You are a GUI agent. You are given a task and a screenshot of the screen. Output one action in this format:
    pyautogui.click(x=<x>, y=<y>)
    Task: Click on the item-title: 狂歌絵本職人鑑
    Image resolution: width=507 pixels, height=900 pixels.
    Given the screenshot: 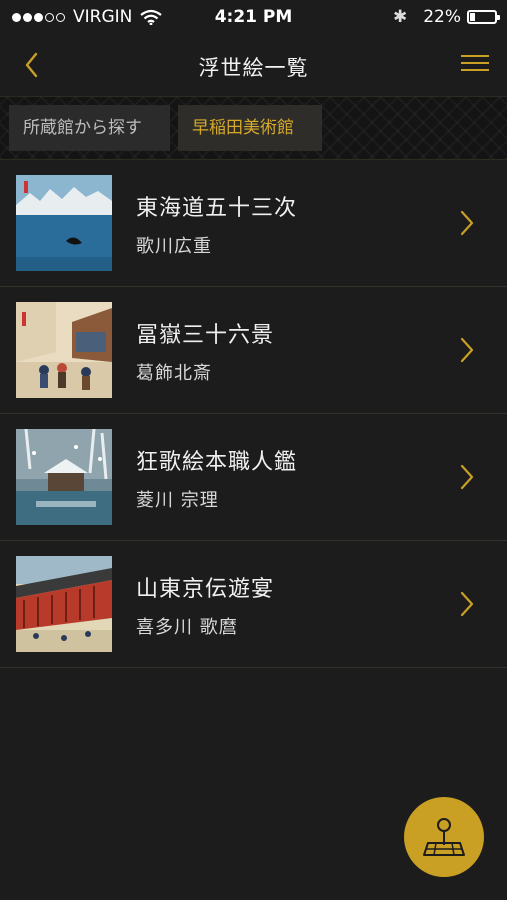 What is the action you would take?
    pyautogui.click(x=217, y=462)
    